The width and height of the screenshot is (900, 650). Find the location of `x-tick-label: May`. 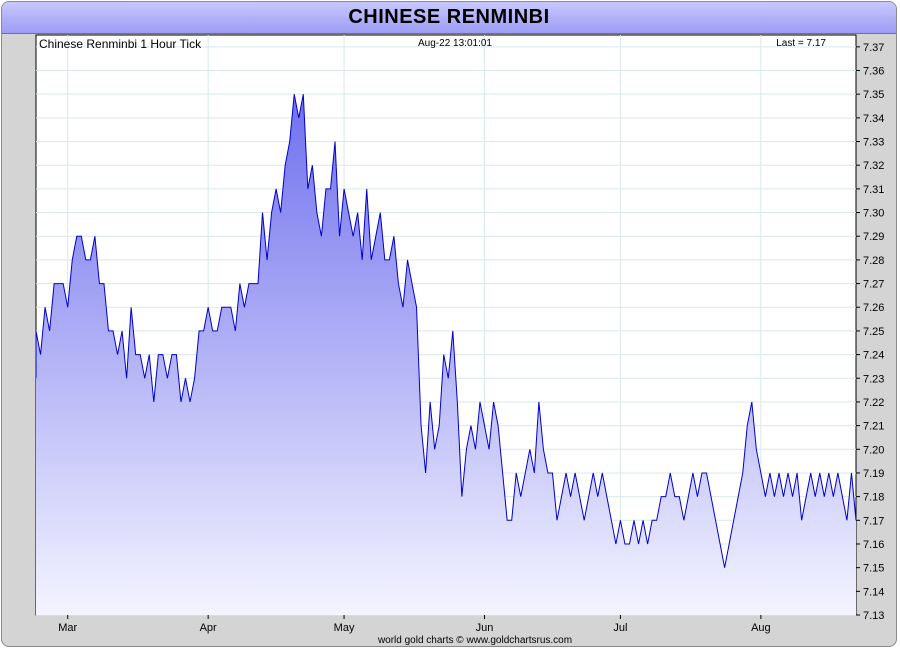

x-tick-label: May is located at coordinates (344, 628).